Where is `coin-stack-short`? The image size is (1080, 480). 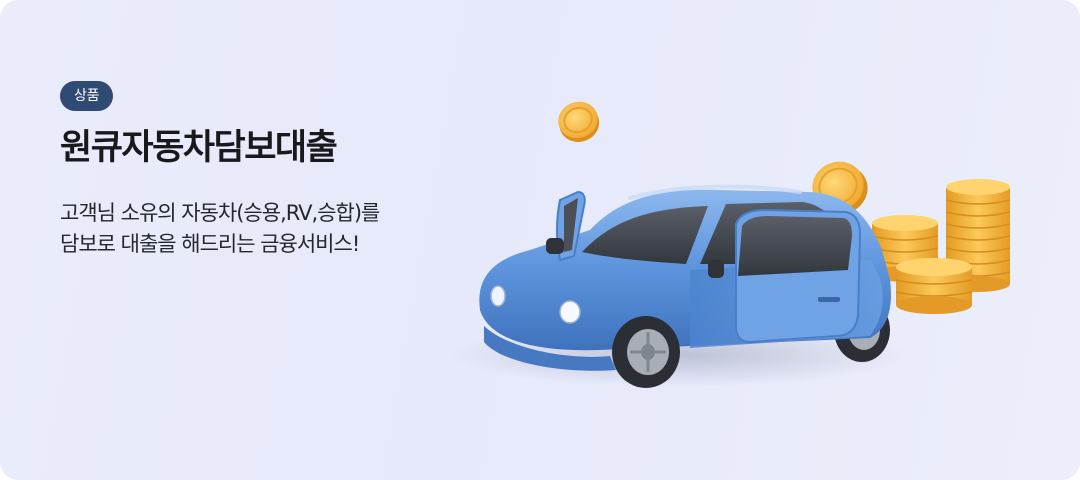 coin-stack-short is located at coordinates (934, 286).